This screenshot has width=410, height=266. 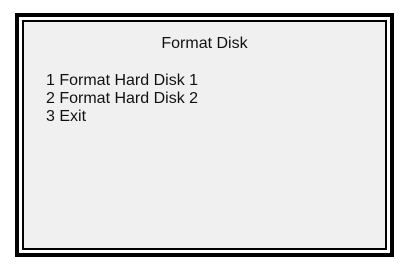 What do you see at coordinates (122, 81) in the screenshot?
I see `menu-item-format-hard-disk-1: 1 Format Hard Disk 1` at bounding box center [122, 81].